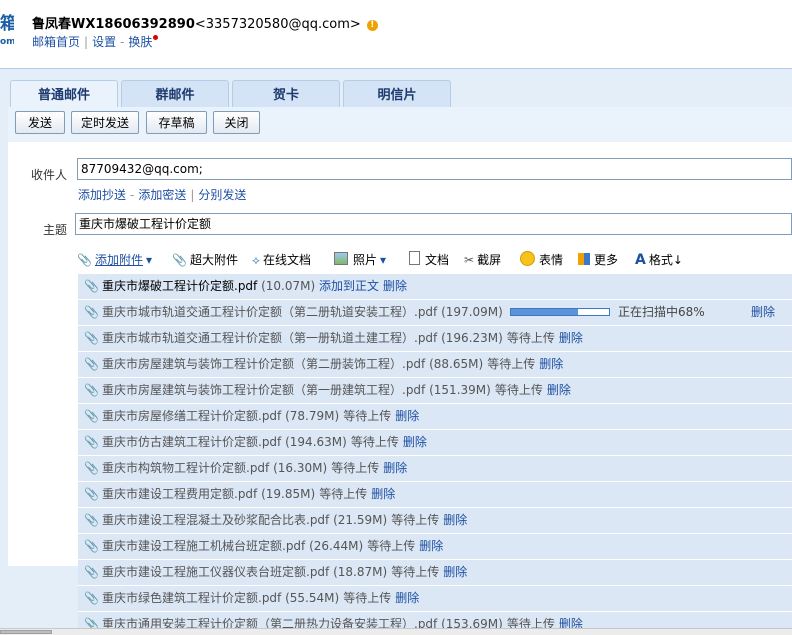 Image resolution: width=792 pixels, height=635 pixels. What do you see at coordinates (606, 260) in the screenshot?
I see `more-label: 更多` at bounding box center [606, 260].